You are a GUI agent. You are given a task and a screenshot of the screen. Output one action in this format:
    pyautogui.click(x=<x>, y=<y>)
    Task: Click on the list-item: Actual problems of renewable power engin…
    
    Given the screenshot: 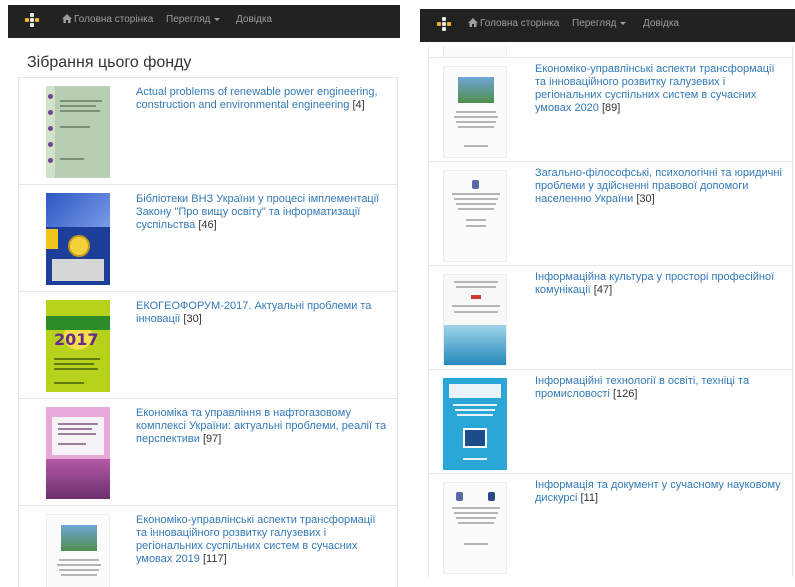 What is the action you would take?
    pyautogui.click(x=208, y=130)
    